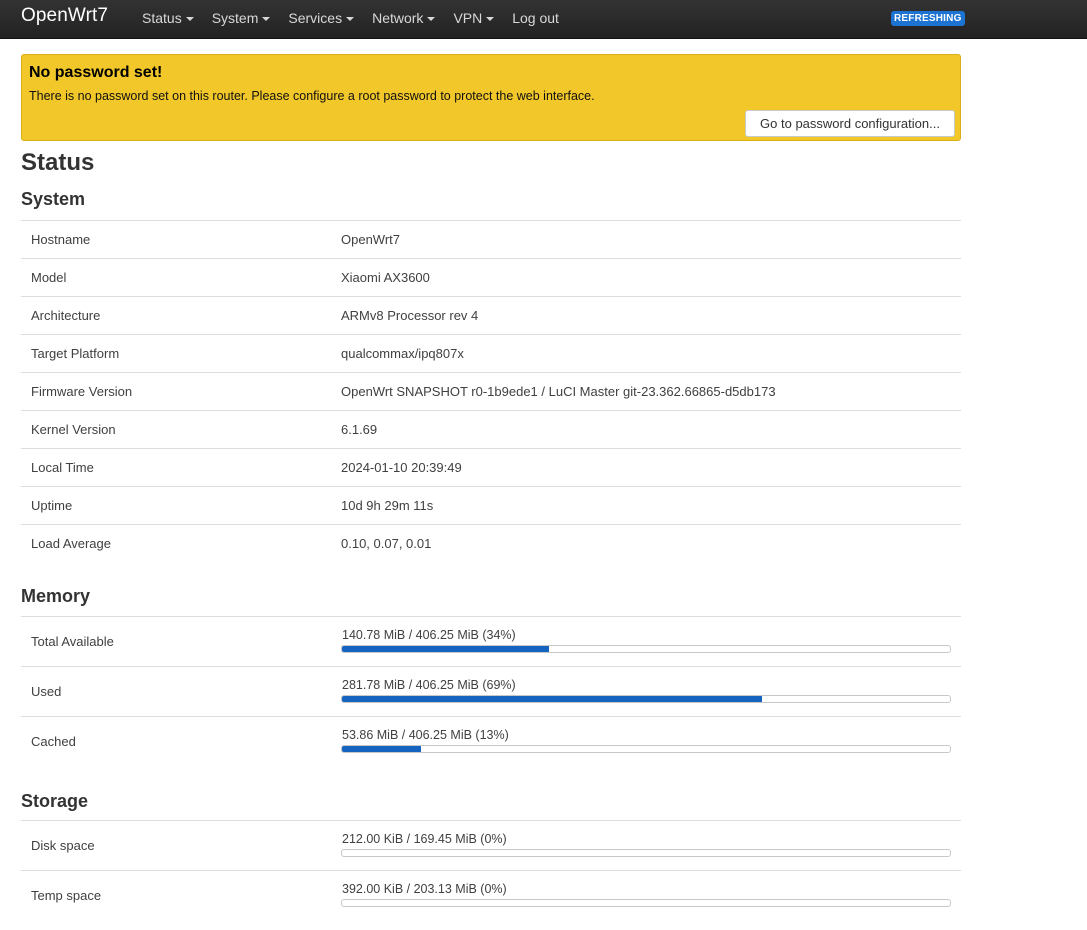 The width and height of the screenshot is (1087, 930). Describe the element at coordinates (468, 18) in the screenshot. I see `menu-vpn-label: VPN` at that location.